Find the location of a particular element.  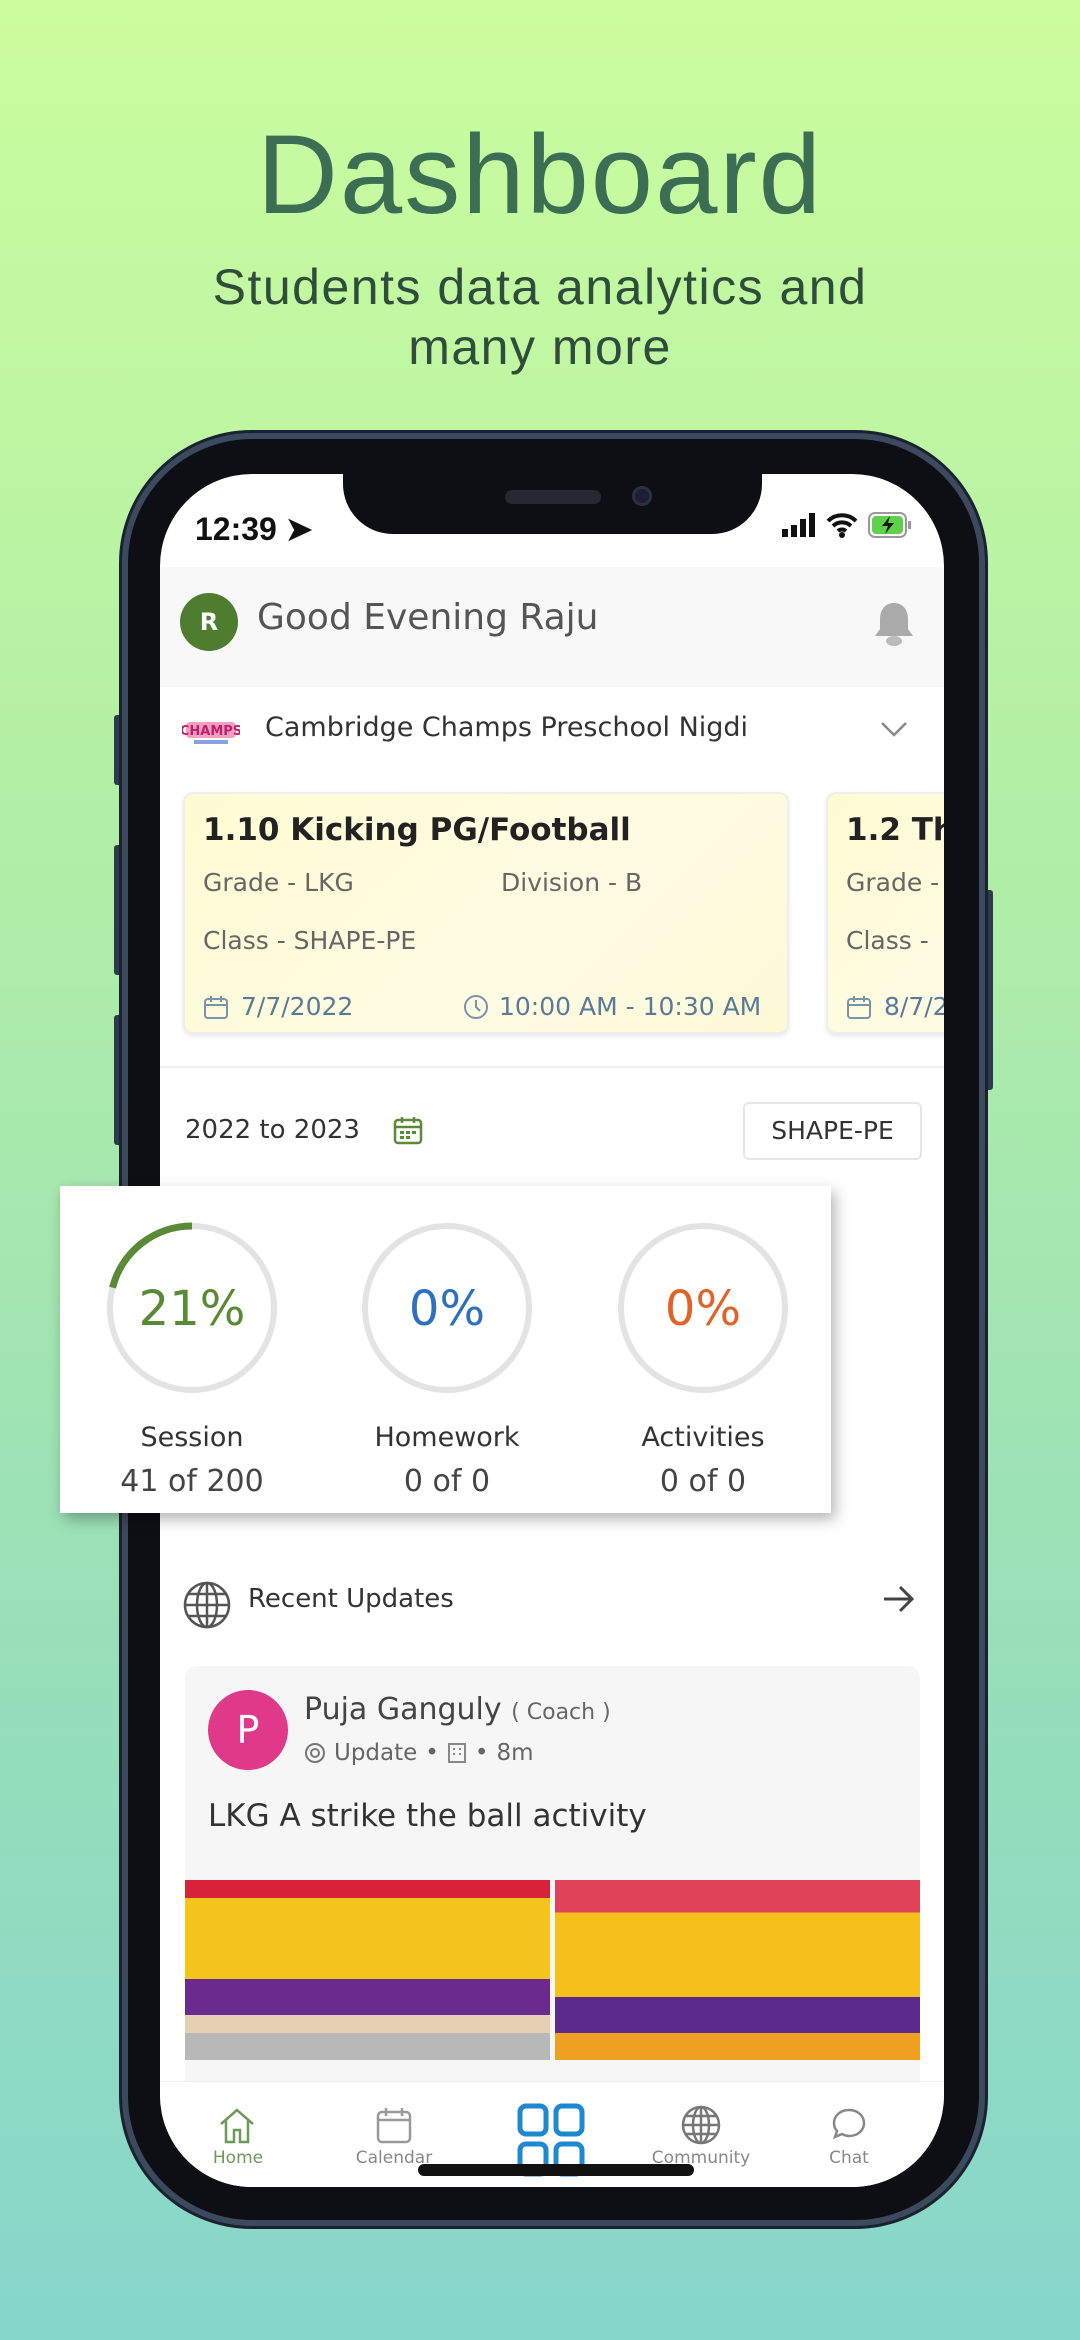

chat-icon is located at coordinates (849, 2125).